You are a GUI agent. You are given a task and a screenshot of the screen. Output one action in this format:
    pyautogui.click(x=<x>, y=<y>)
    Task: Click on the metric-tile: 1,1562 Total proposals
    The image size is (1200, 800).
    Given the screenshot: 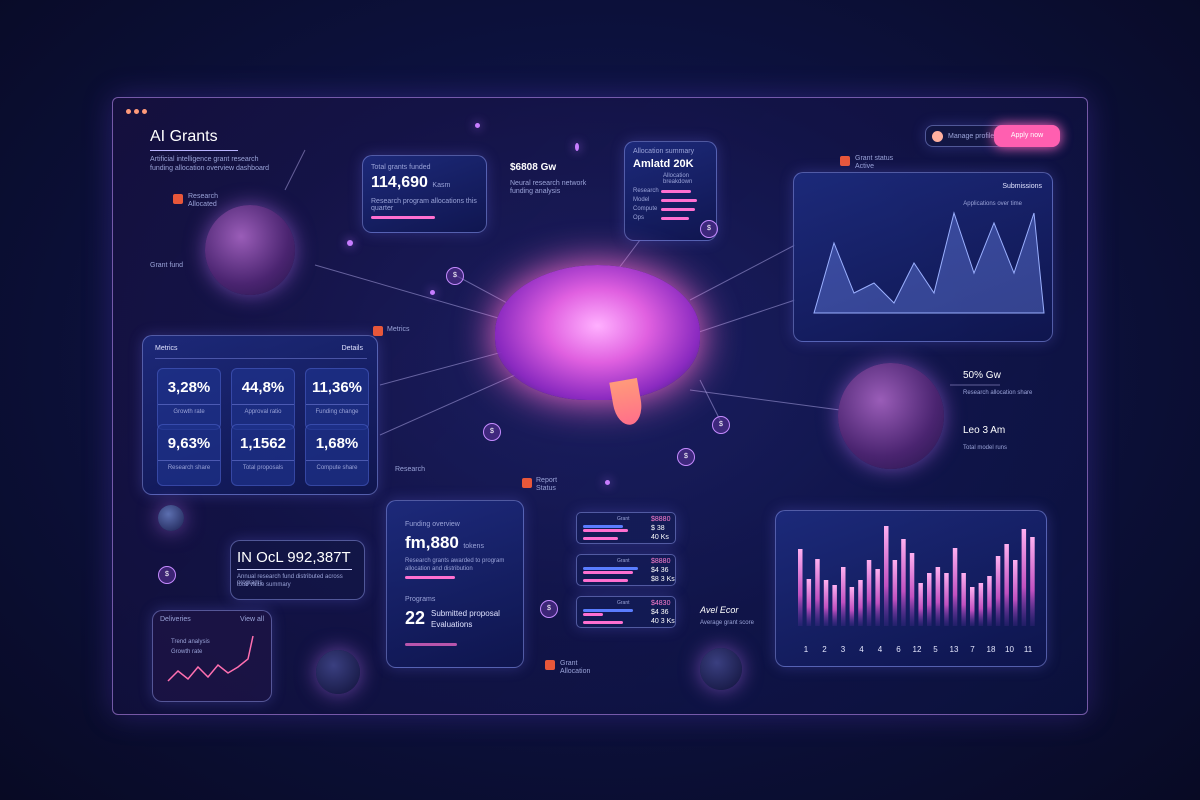 What is the action you would take?
    pyautogui.click(x=263, y=455)
    